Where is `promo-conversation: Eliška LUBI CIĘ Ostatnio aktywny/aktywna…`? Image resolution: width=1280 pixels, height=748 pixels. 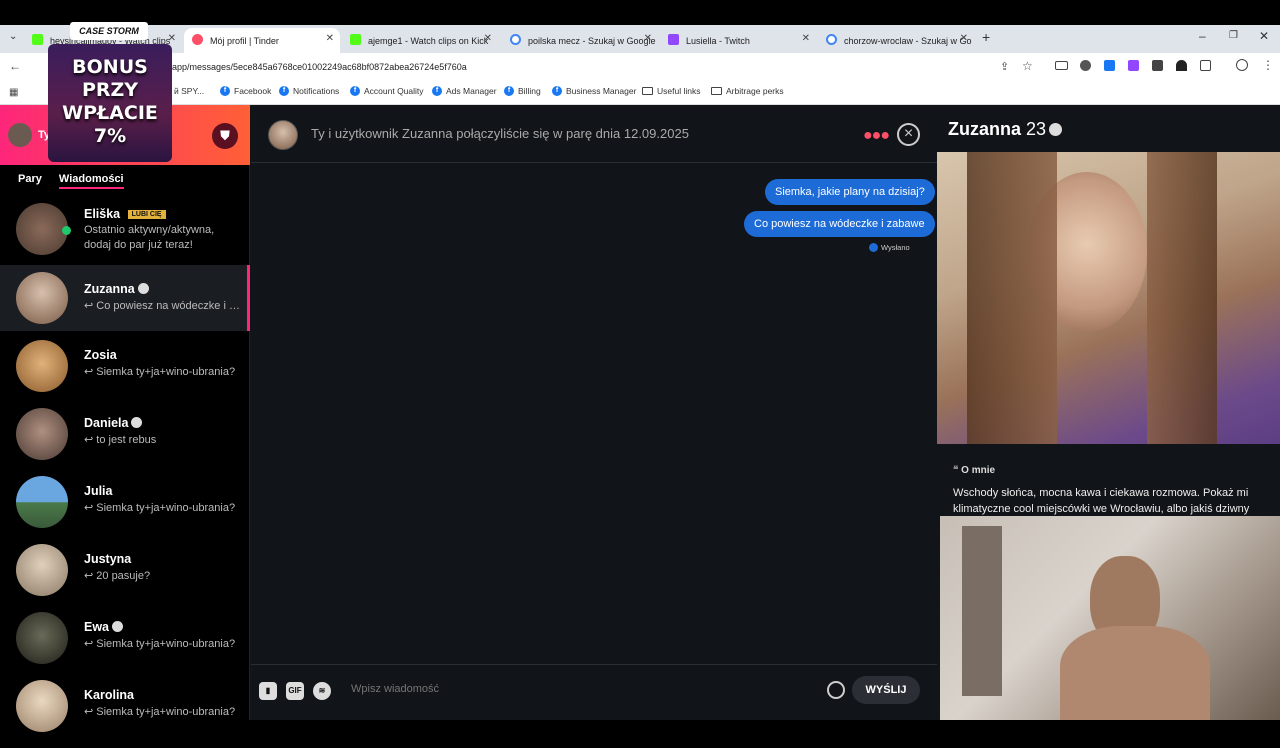 promo-conversation: Eliška LUBI CIĘ Ostatnio aktywny/aktywna… is located at coordinates (125, 237).